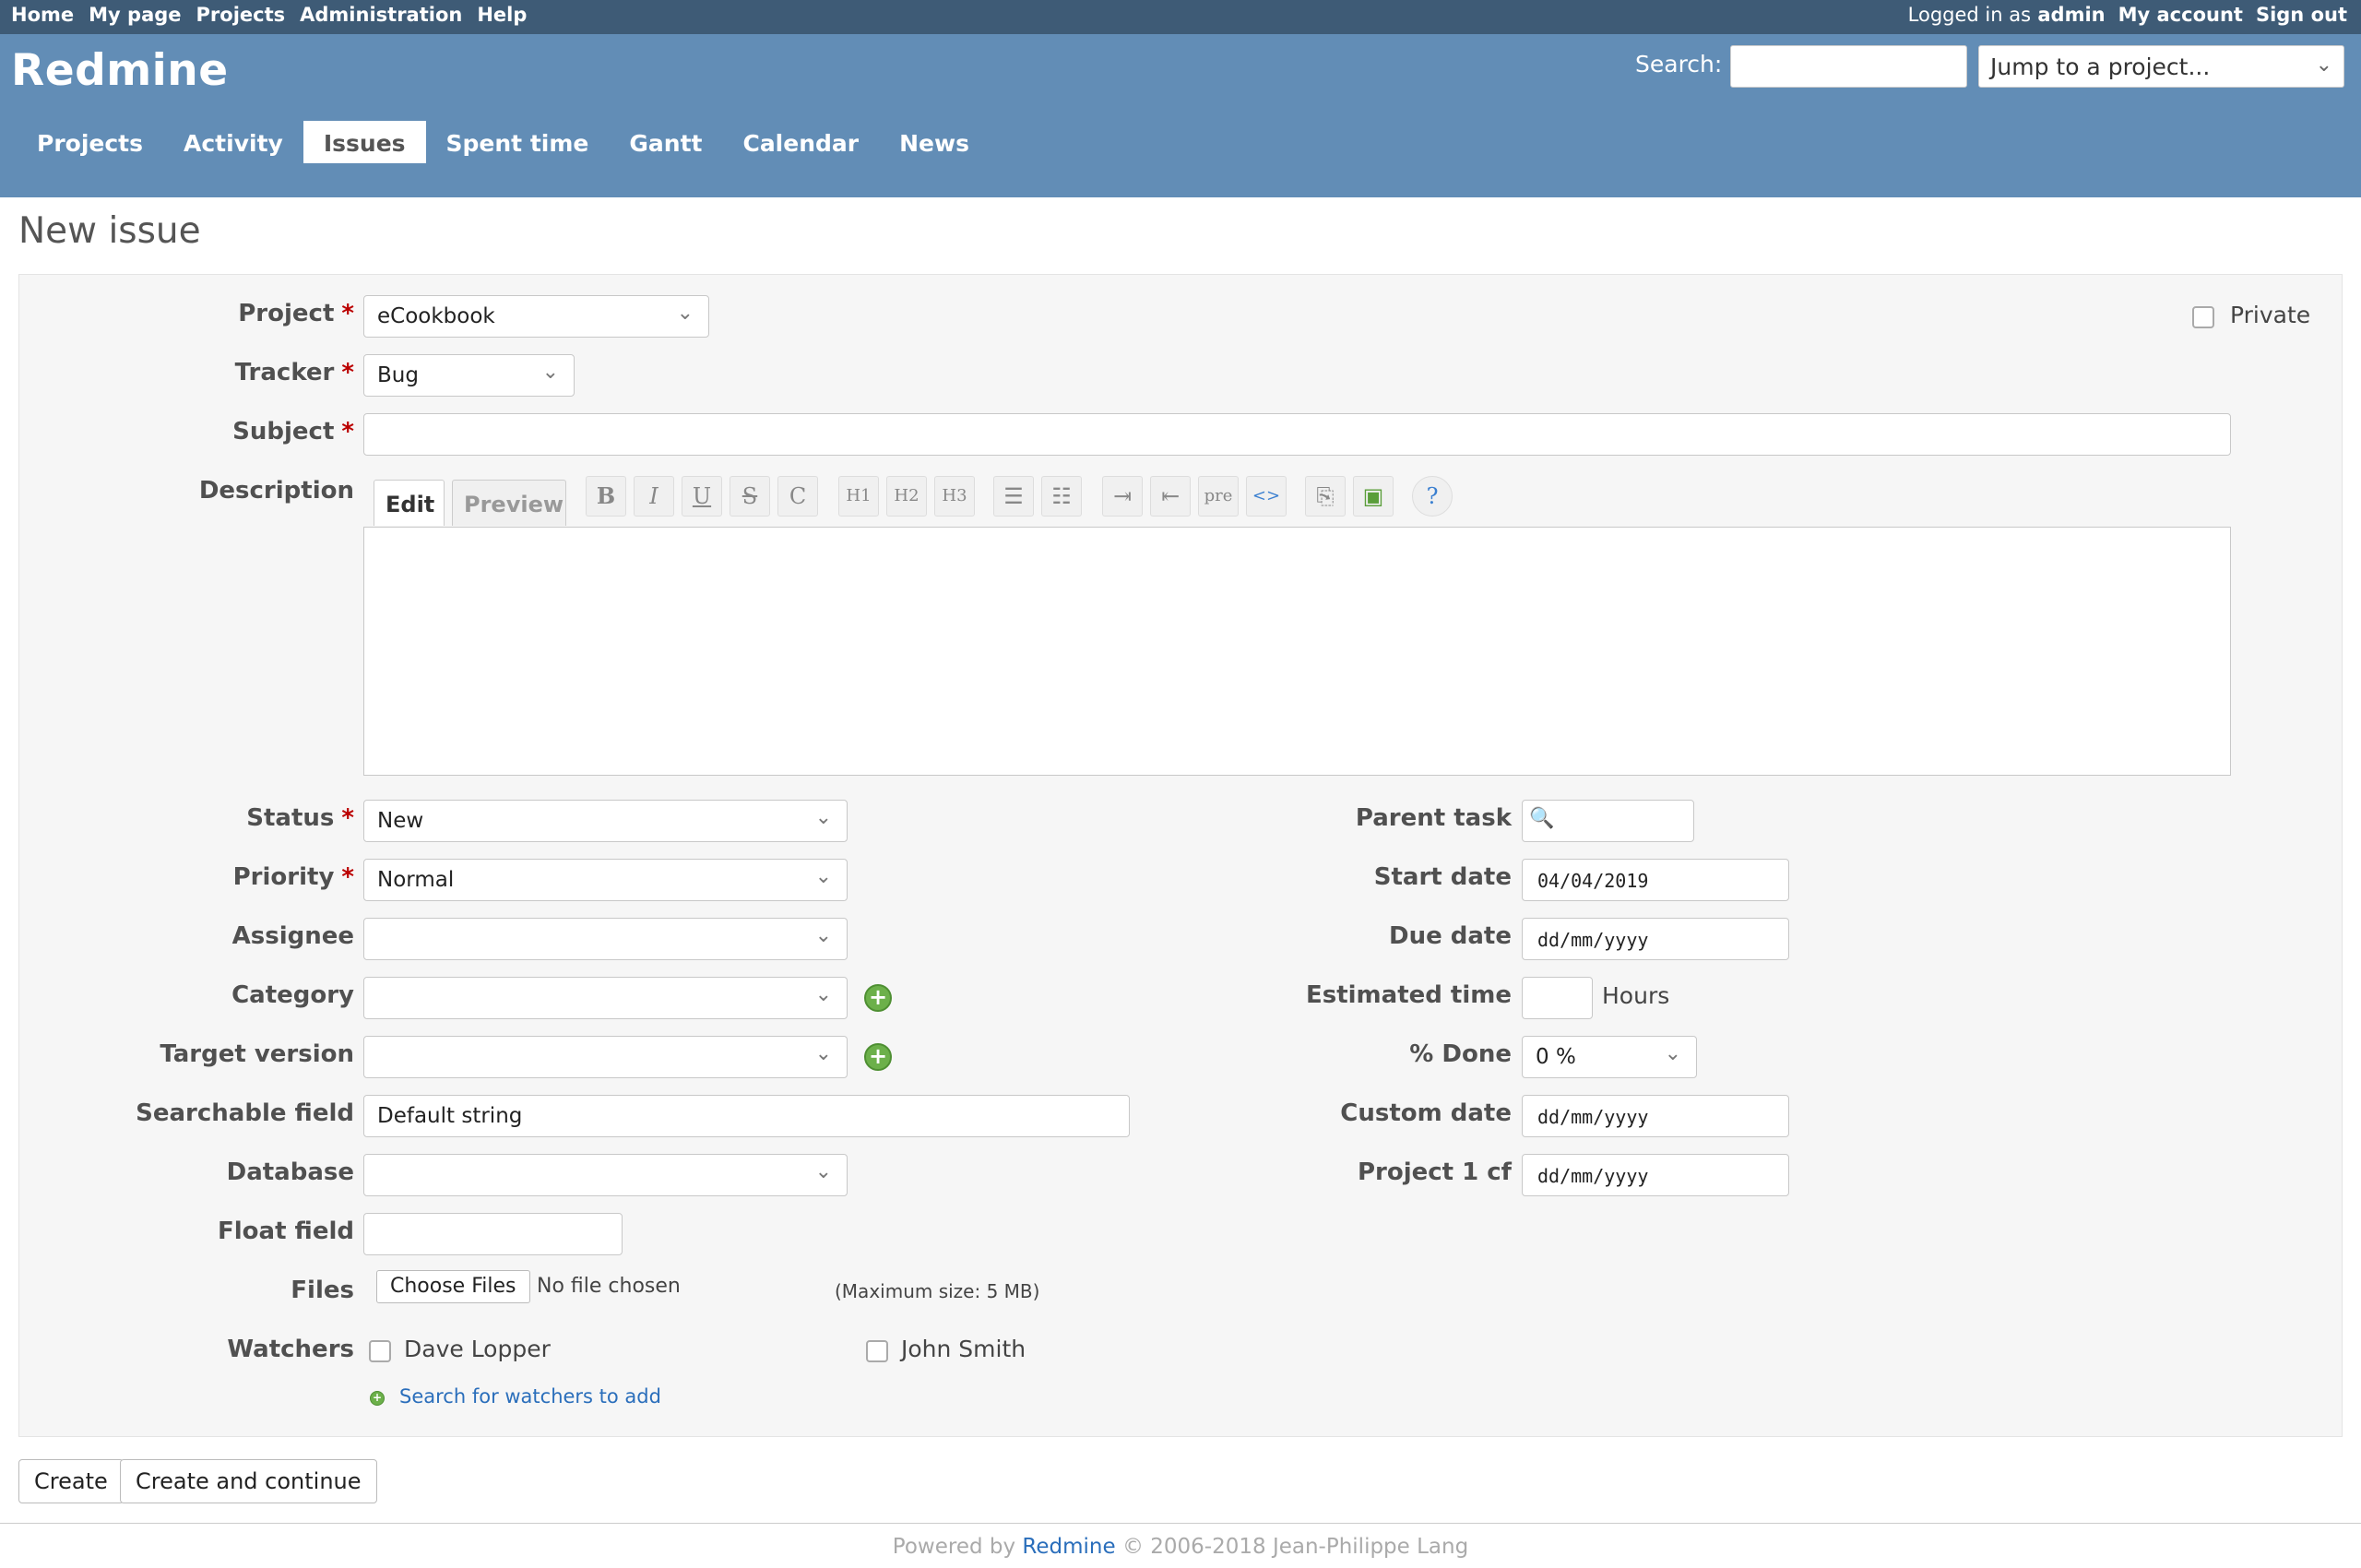  Describe the element at coordinates (605, 1057) in the screenshot. I see `target-version-select: ⌄` at that location.